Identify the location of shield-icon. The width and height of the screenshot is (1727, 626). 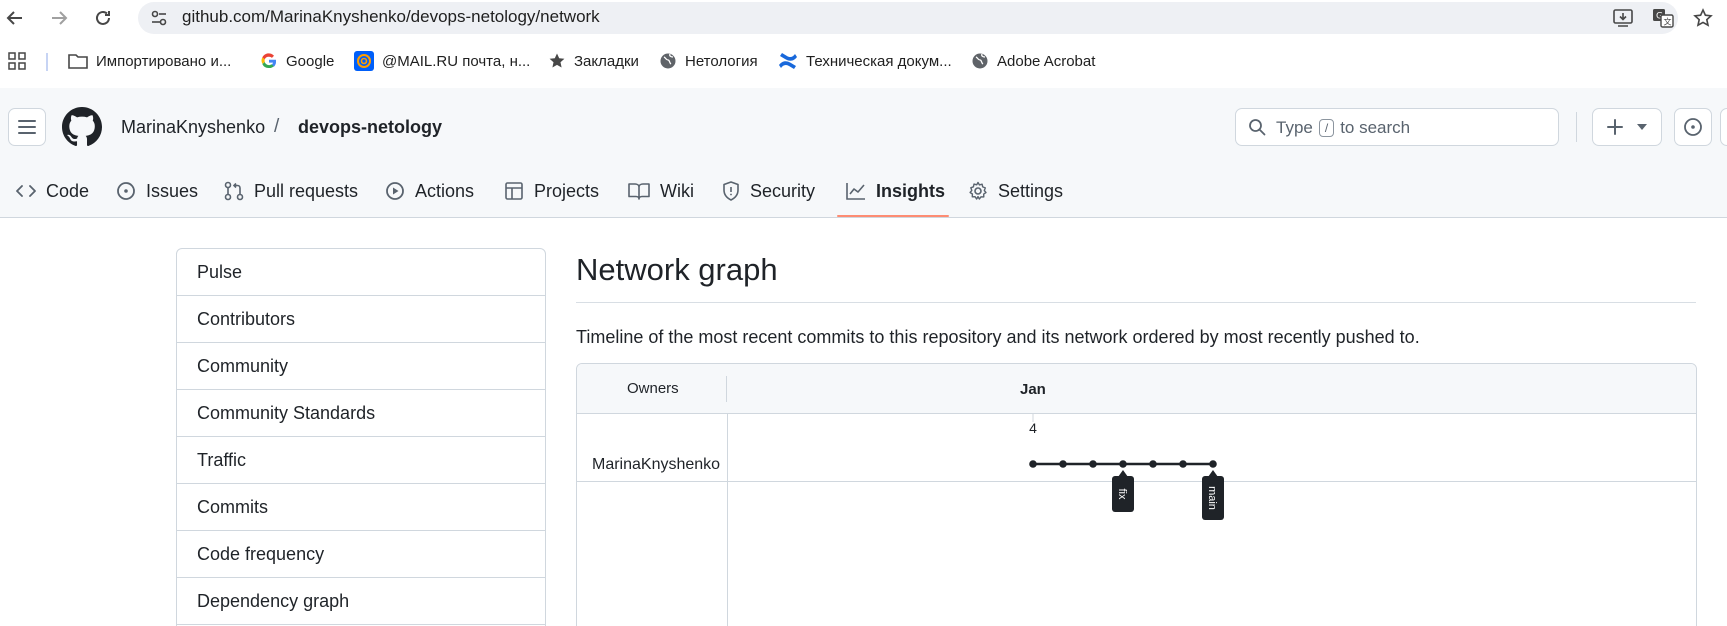
(731, 191).